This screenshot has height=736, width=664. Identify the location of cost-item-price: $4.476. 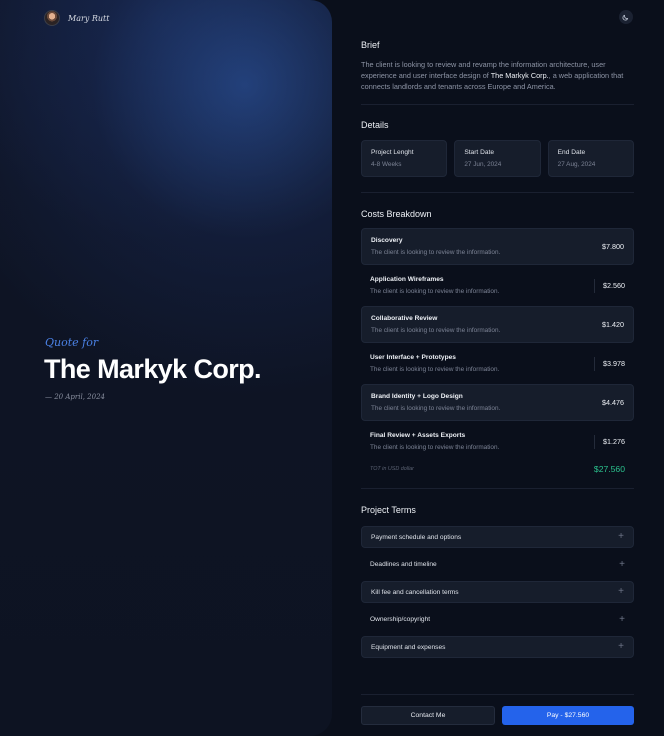
(613, 402).